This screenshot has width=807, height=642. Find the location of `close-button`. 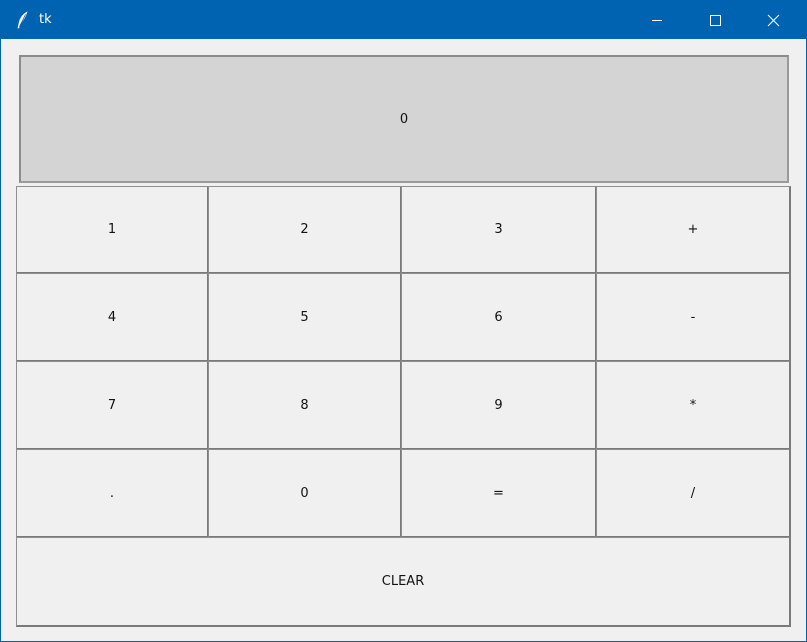

close-button is located at coordinates (773, 20).